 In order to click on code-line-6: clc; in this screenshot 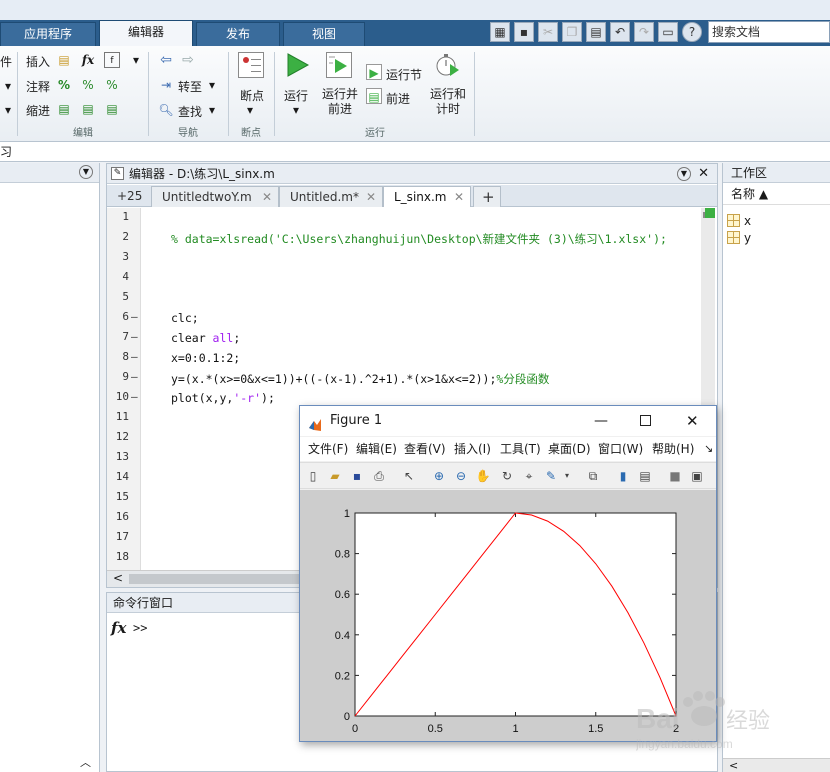, I will do `click(185, 318)`.